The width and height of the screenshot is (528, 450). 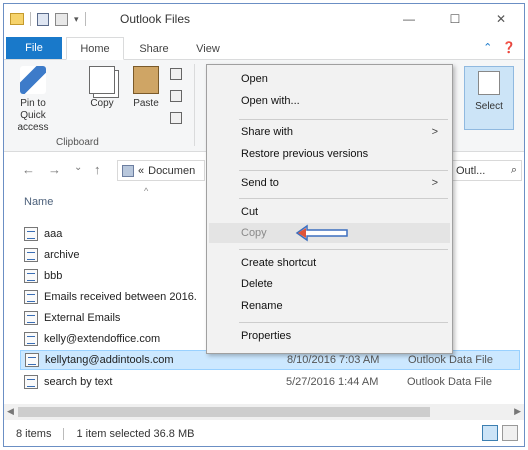 I want to click on copy-button: Copy, so click(x=102, y=88).